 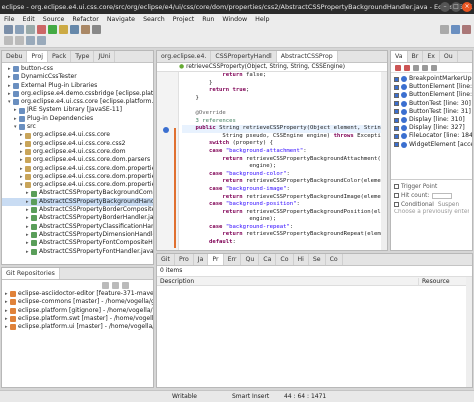 I want to click on column-description: Description, so click(x=288, y=281).